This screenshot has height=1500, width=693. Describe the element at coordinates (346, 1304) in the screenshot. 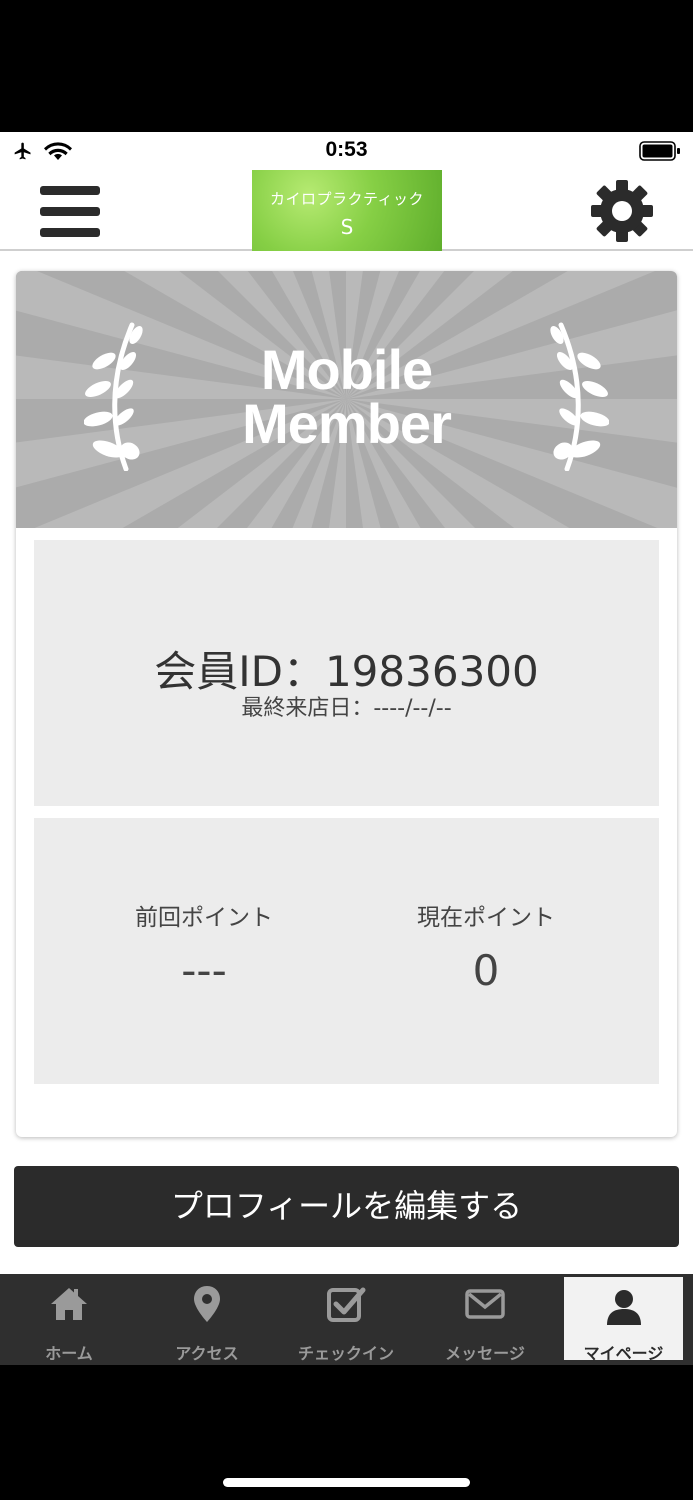

I see `checkbox-icon` at that location.